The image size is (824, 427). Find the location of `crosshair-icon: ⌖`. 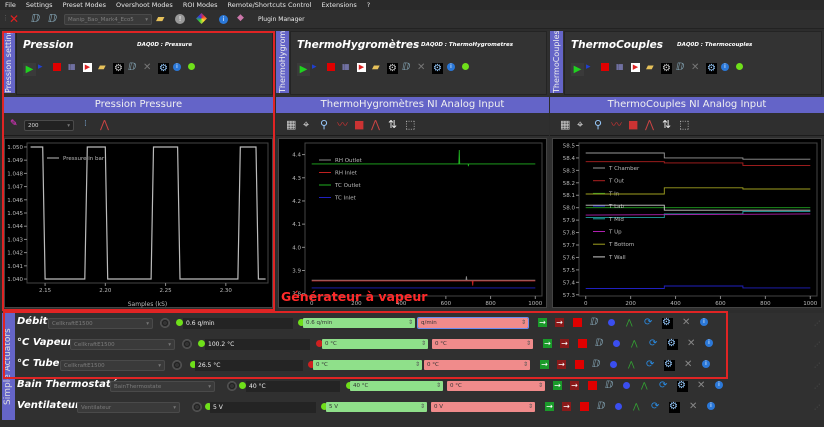

crosshair-icon: ⌖ is located at coordinates (306, 124).